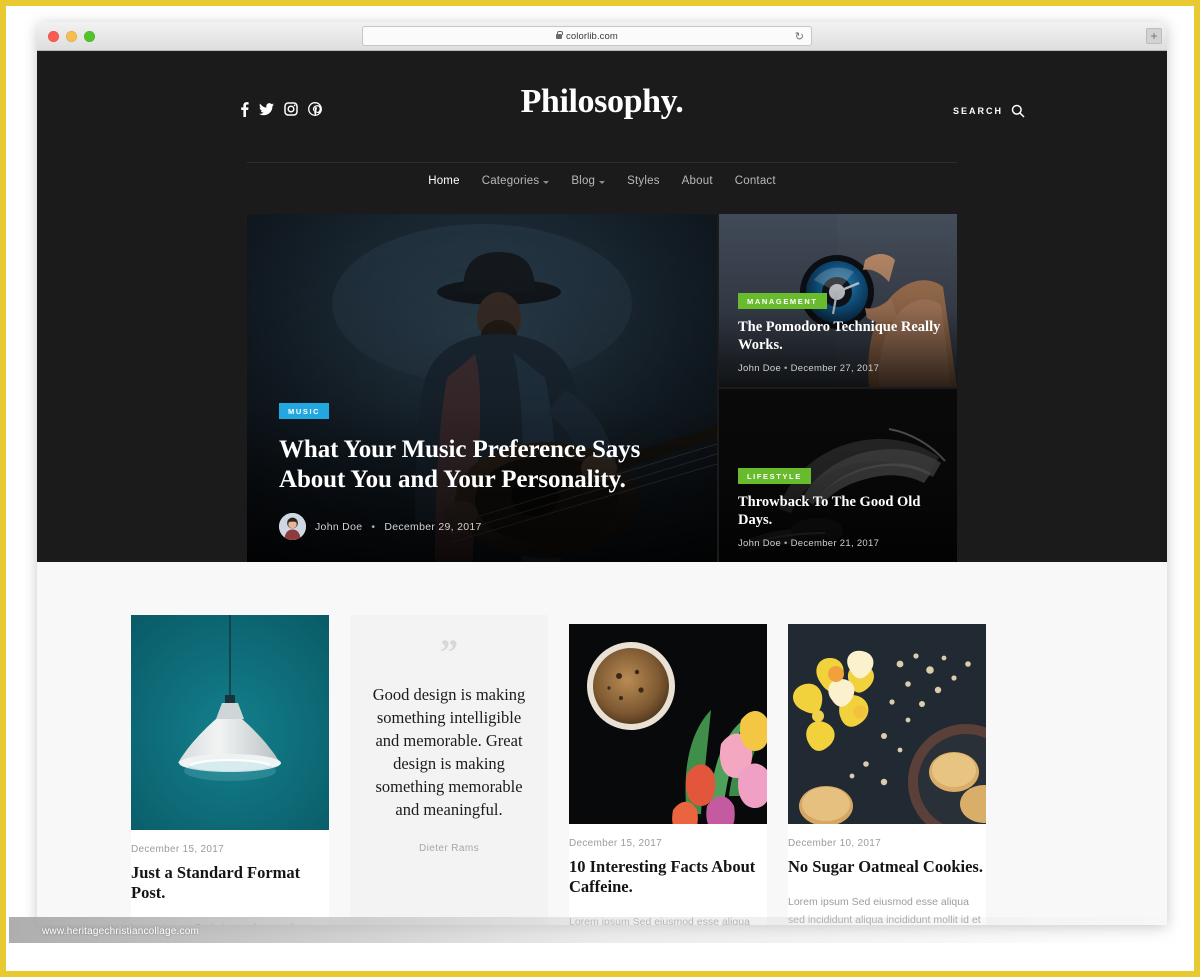  I want to click on hero-side-meta: John Doe • December 27, 2017, so click(840, 368).